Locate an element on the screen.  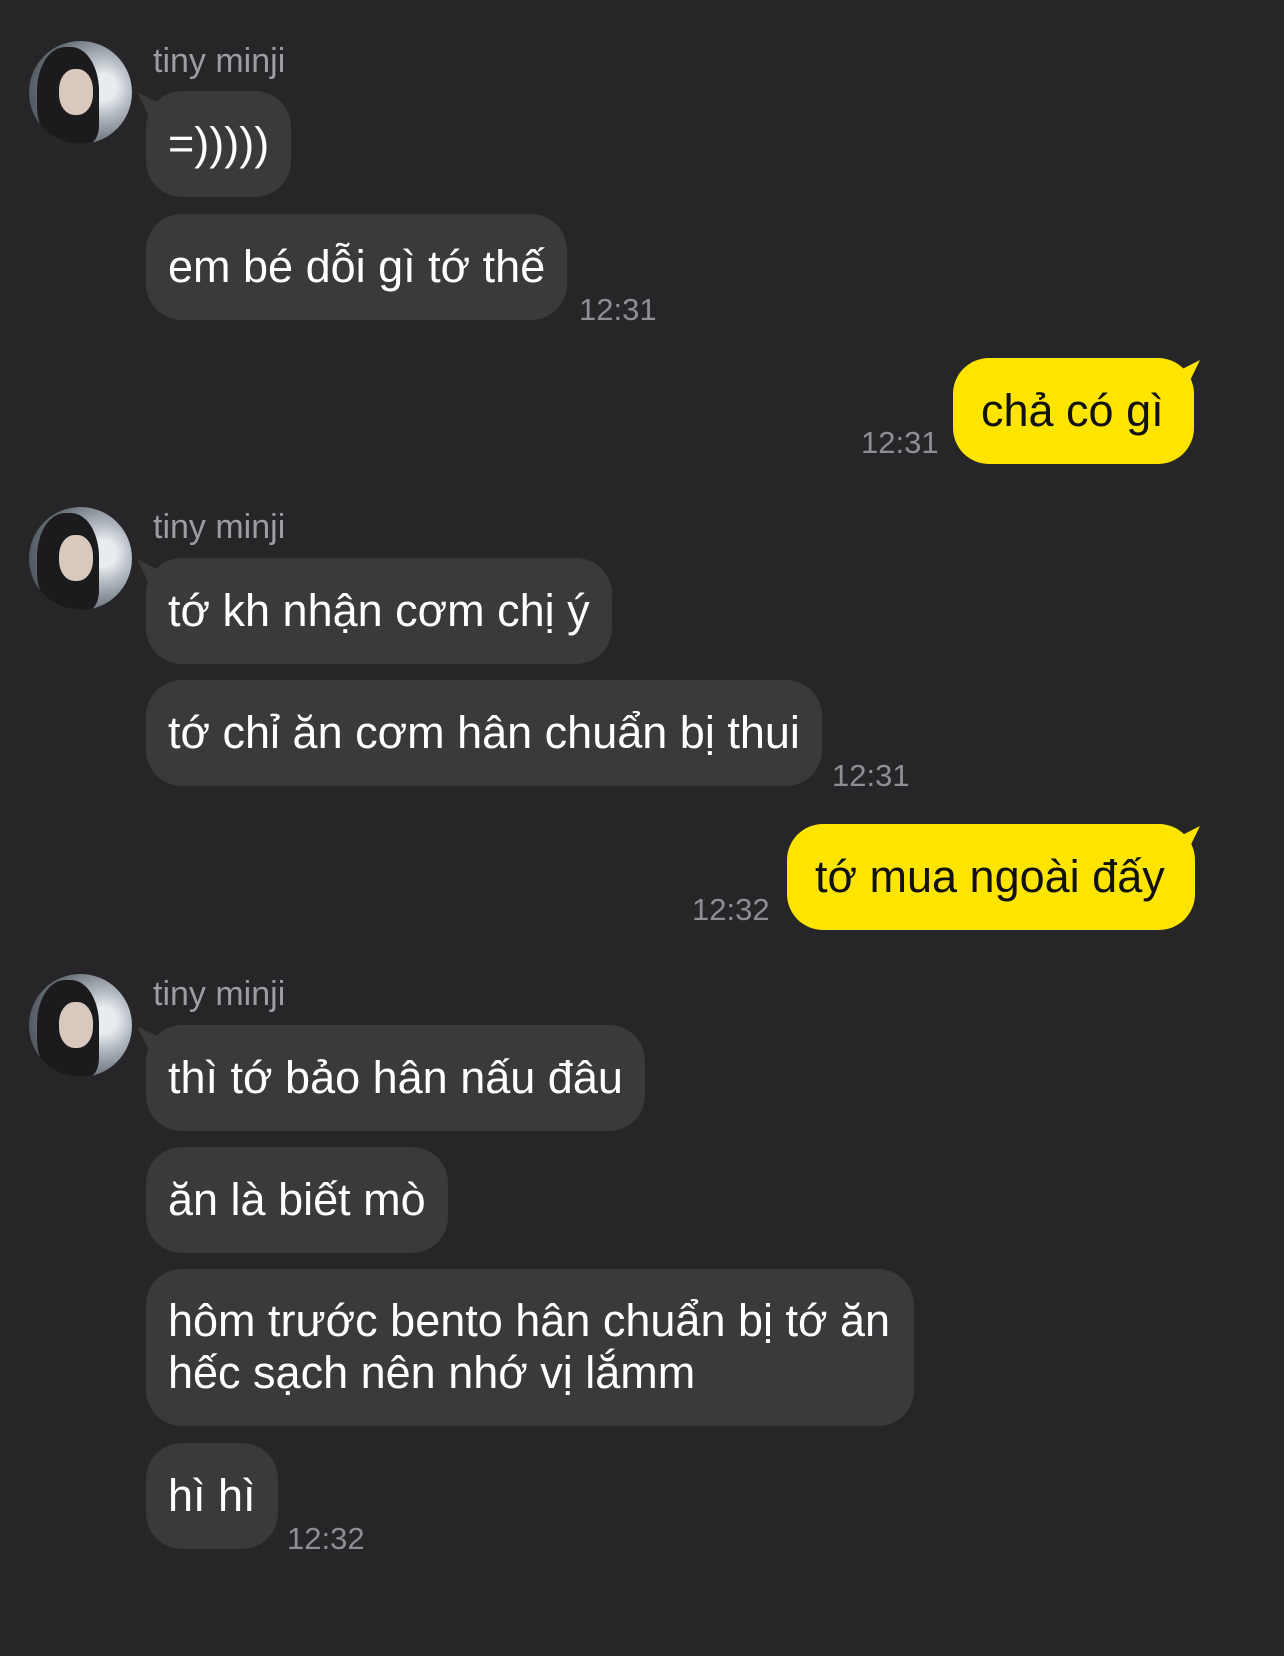
incoming-message: em bé dỗi gì tớ thế is located at coordinates (357, 267).